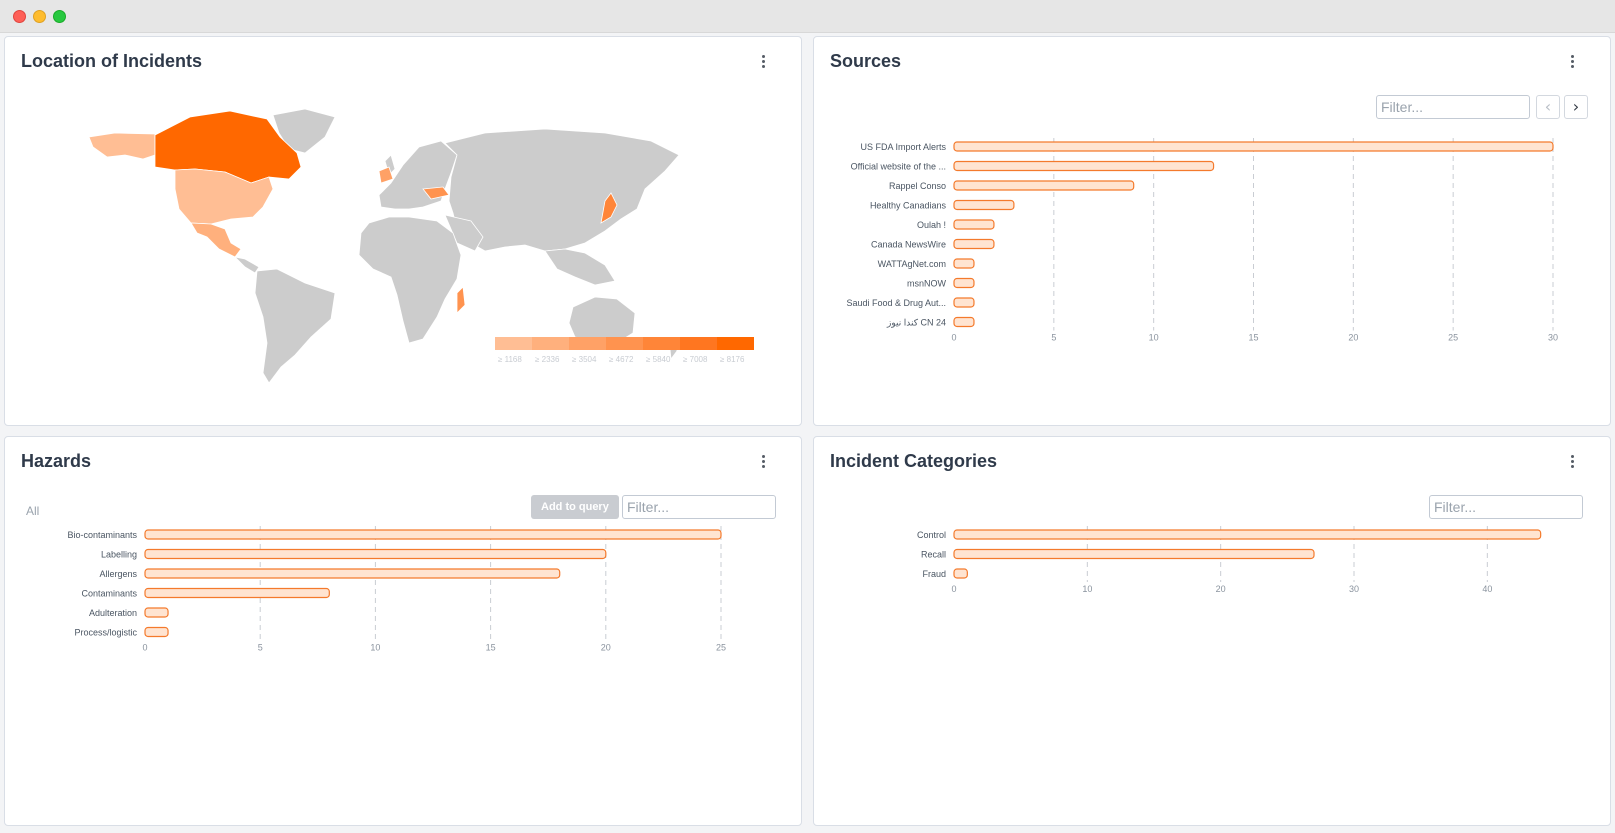 This screenshot has height=833, width=1615. I want to click on categories-chart: 0 10 20 30 40 Control Recall Fraud, so click(1229, 560).